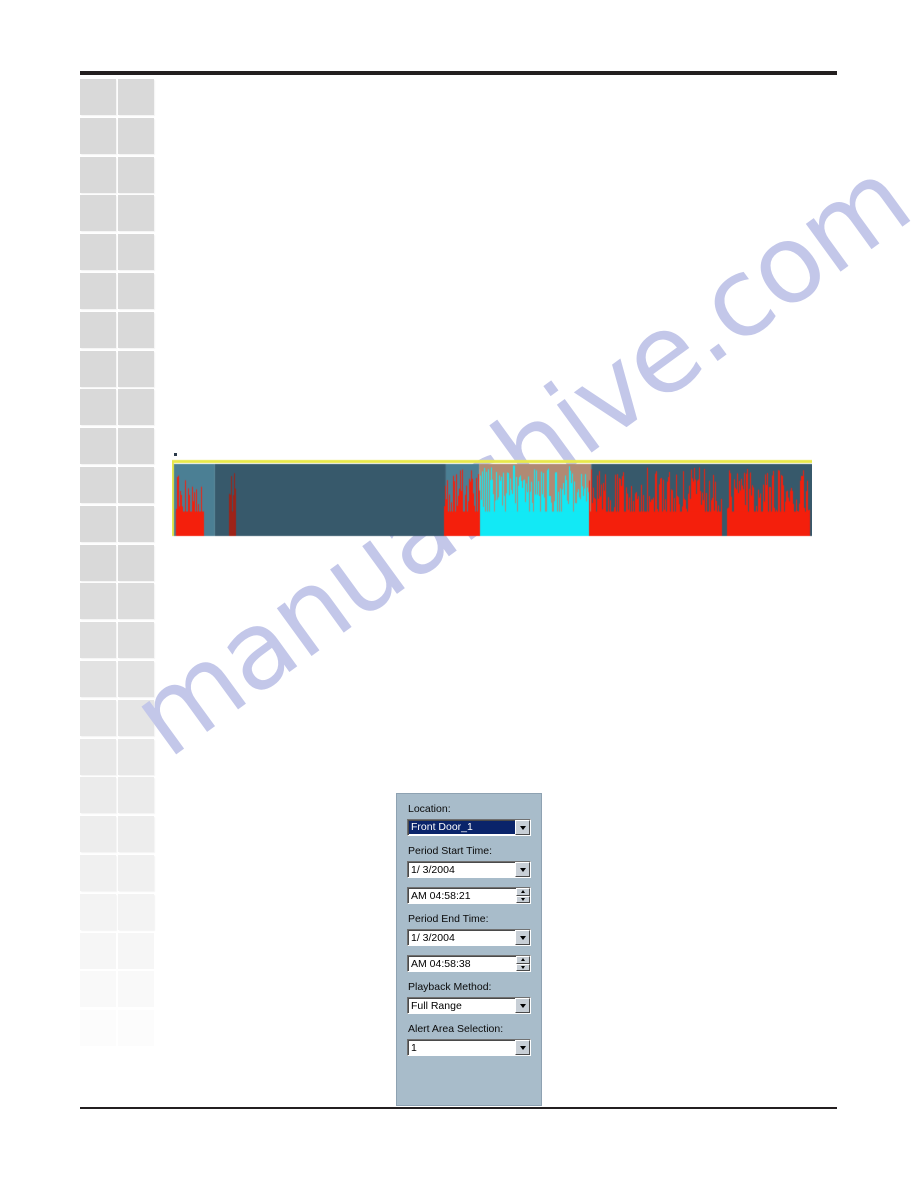 The image size is (918, 1188). What do you see at coordinates (450, 851) in the screenshot?
I see `period-start-date-label: Period Start Time:` at bounding box center [450, 851].